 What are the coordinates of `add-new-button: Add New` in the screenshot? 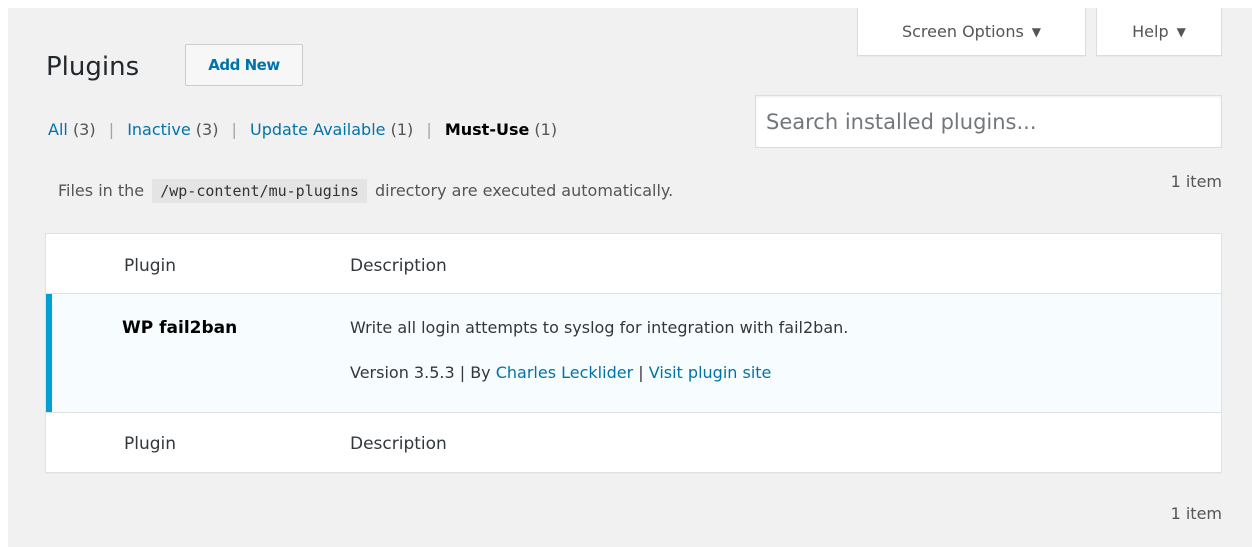 It's located at (244, 65).